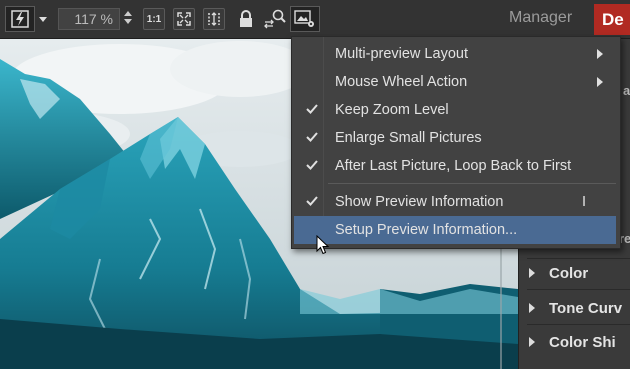  What do you see at coordinates (612, 19) in the screenshot?
I see `module-tab-develop: De` at bounding box center [612, 19].